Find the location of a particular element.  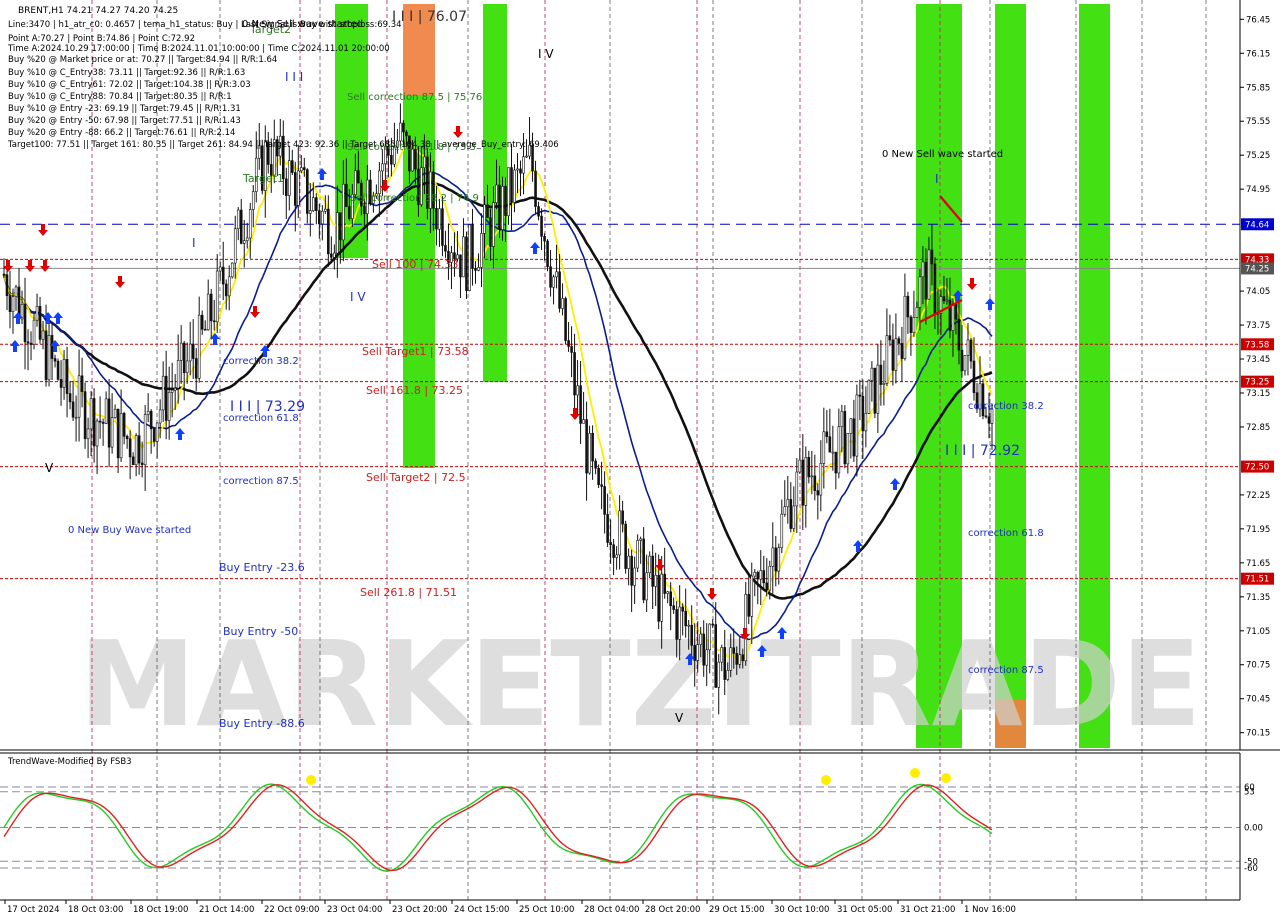

indicator-tick-label: 53 is located at coordinates (1249, 793).